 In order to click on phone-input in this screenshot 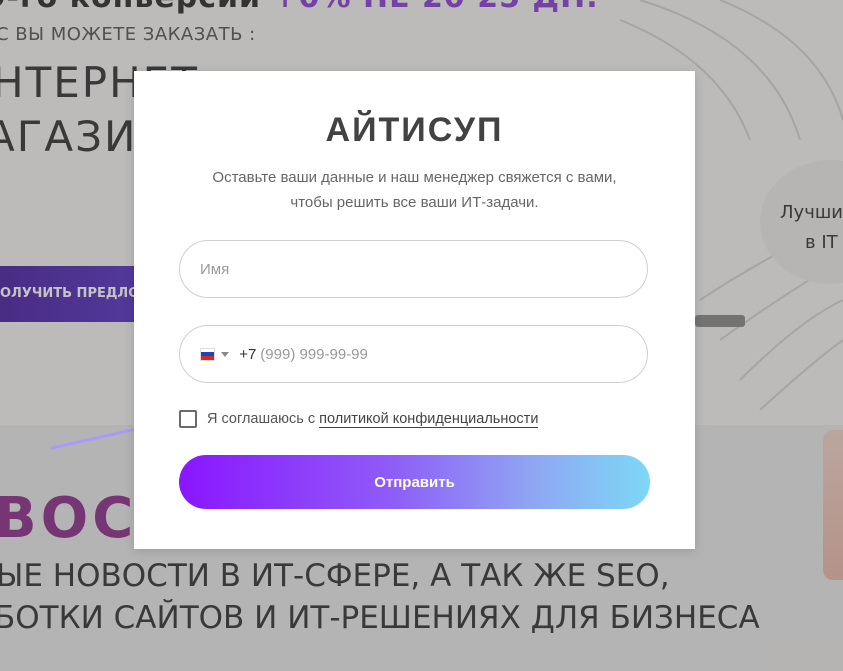, I will do `click(451, 354)`.